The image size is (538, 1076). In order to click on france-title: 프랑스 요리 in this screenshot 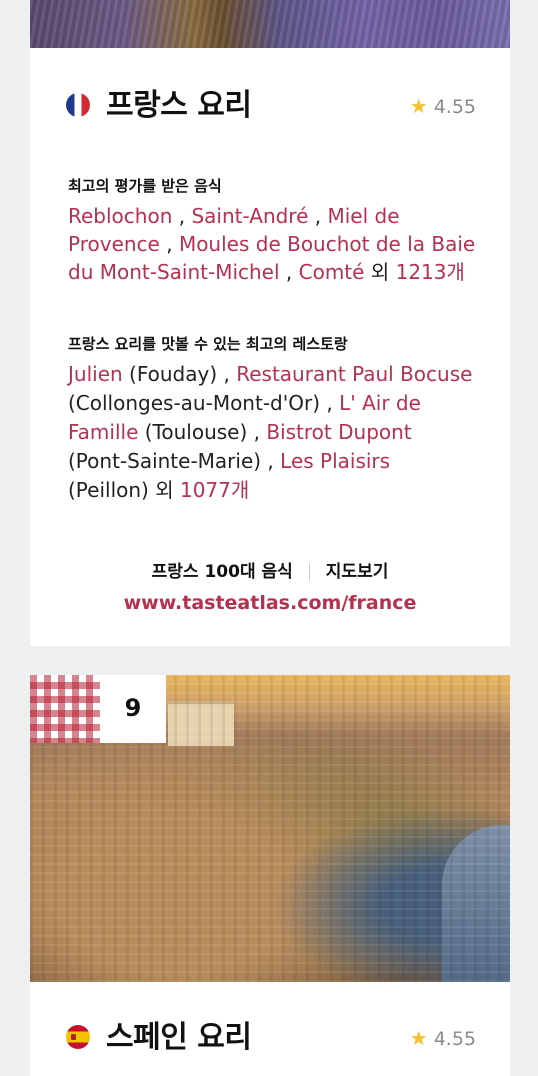, I will do `click(179, 106)`.